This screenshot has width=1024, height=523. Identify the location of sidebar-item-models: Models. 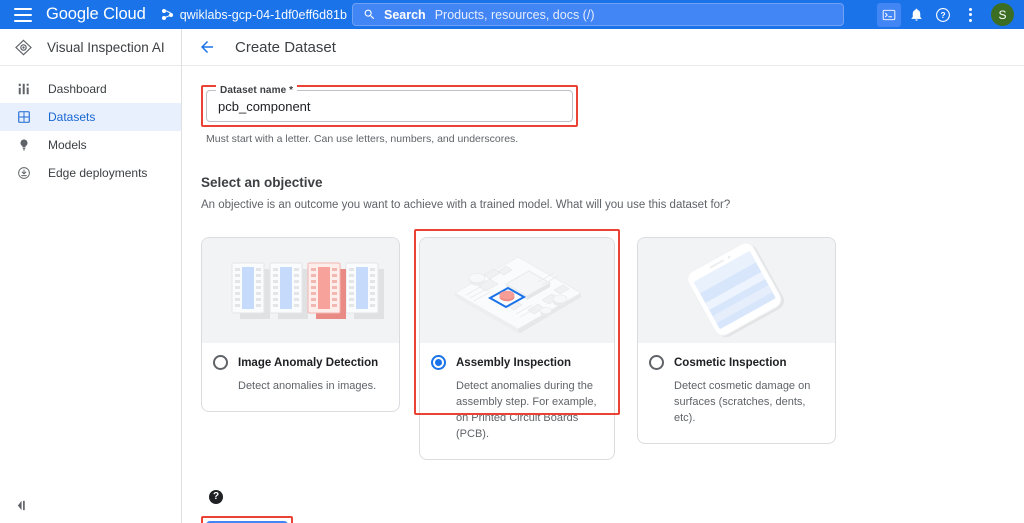
(90, 145).